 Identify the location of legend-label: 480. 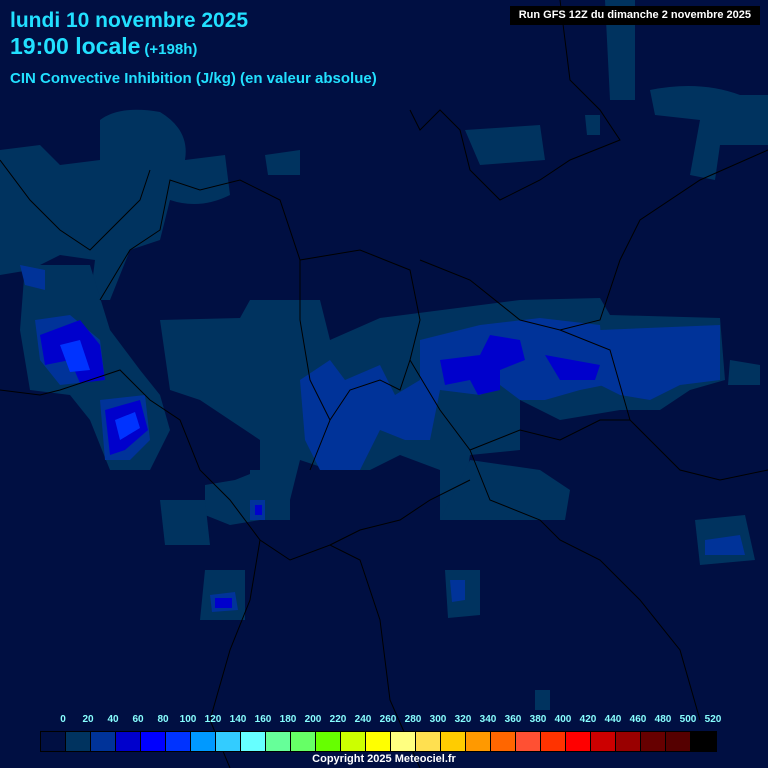
(663, 719).